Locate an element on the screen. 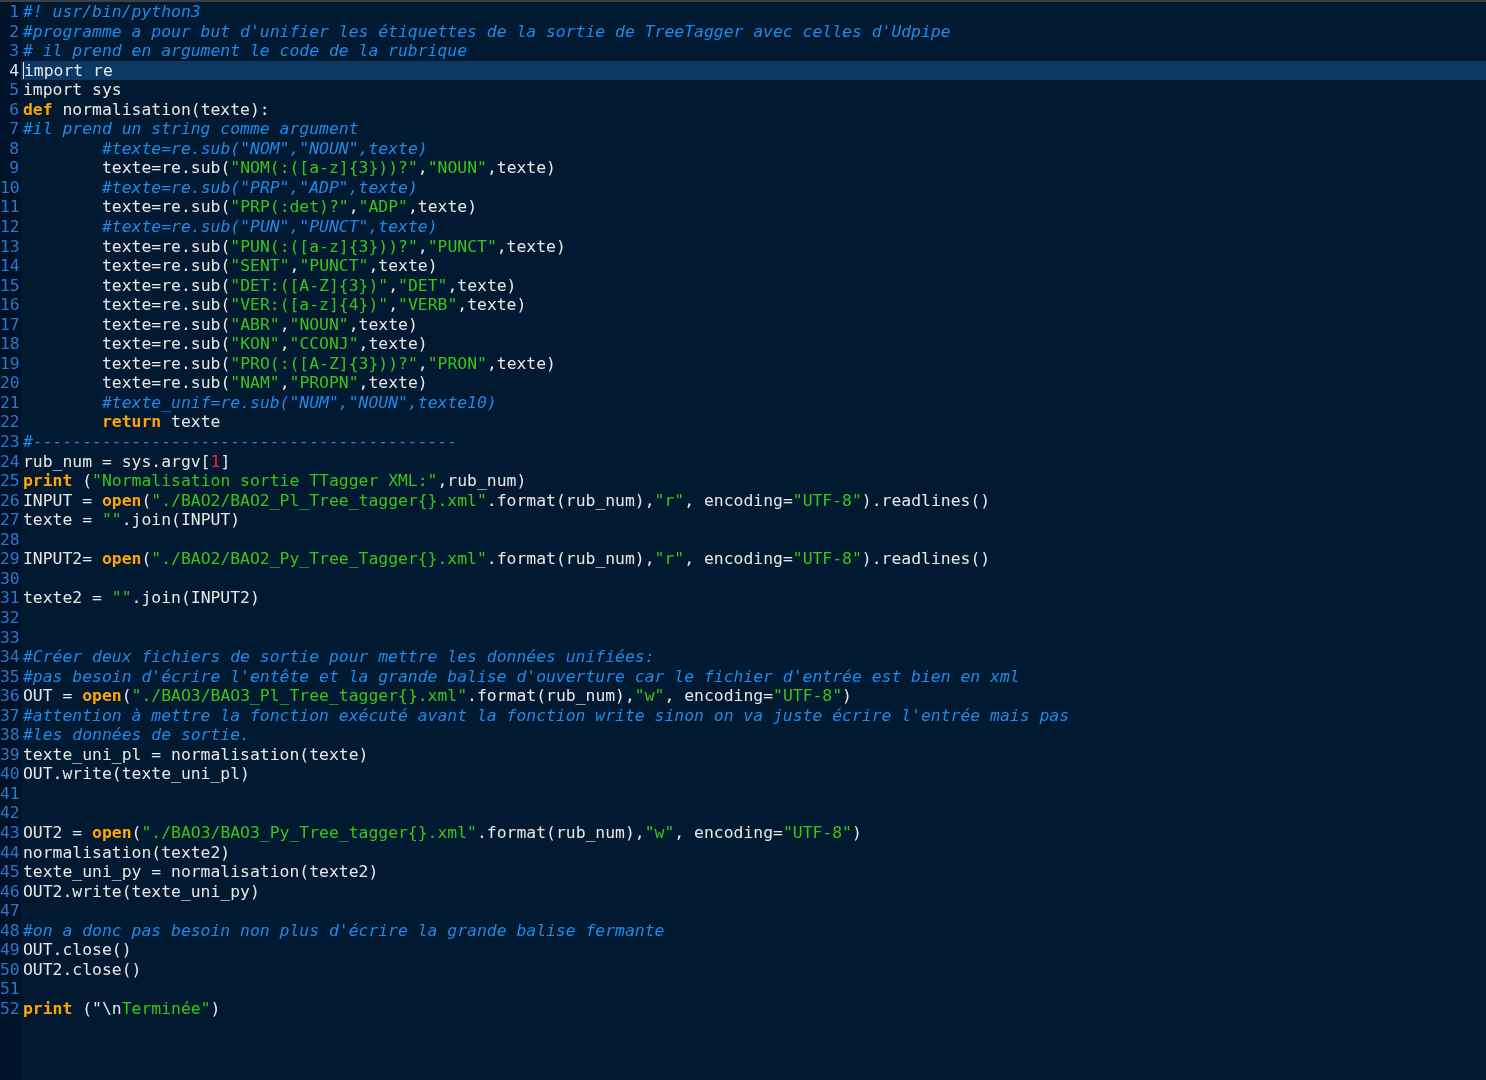 This screenshot has width=1486, height=1080. line-number: 44 is located at coordinates (10, 852).